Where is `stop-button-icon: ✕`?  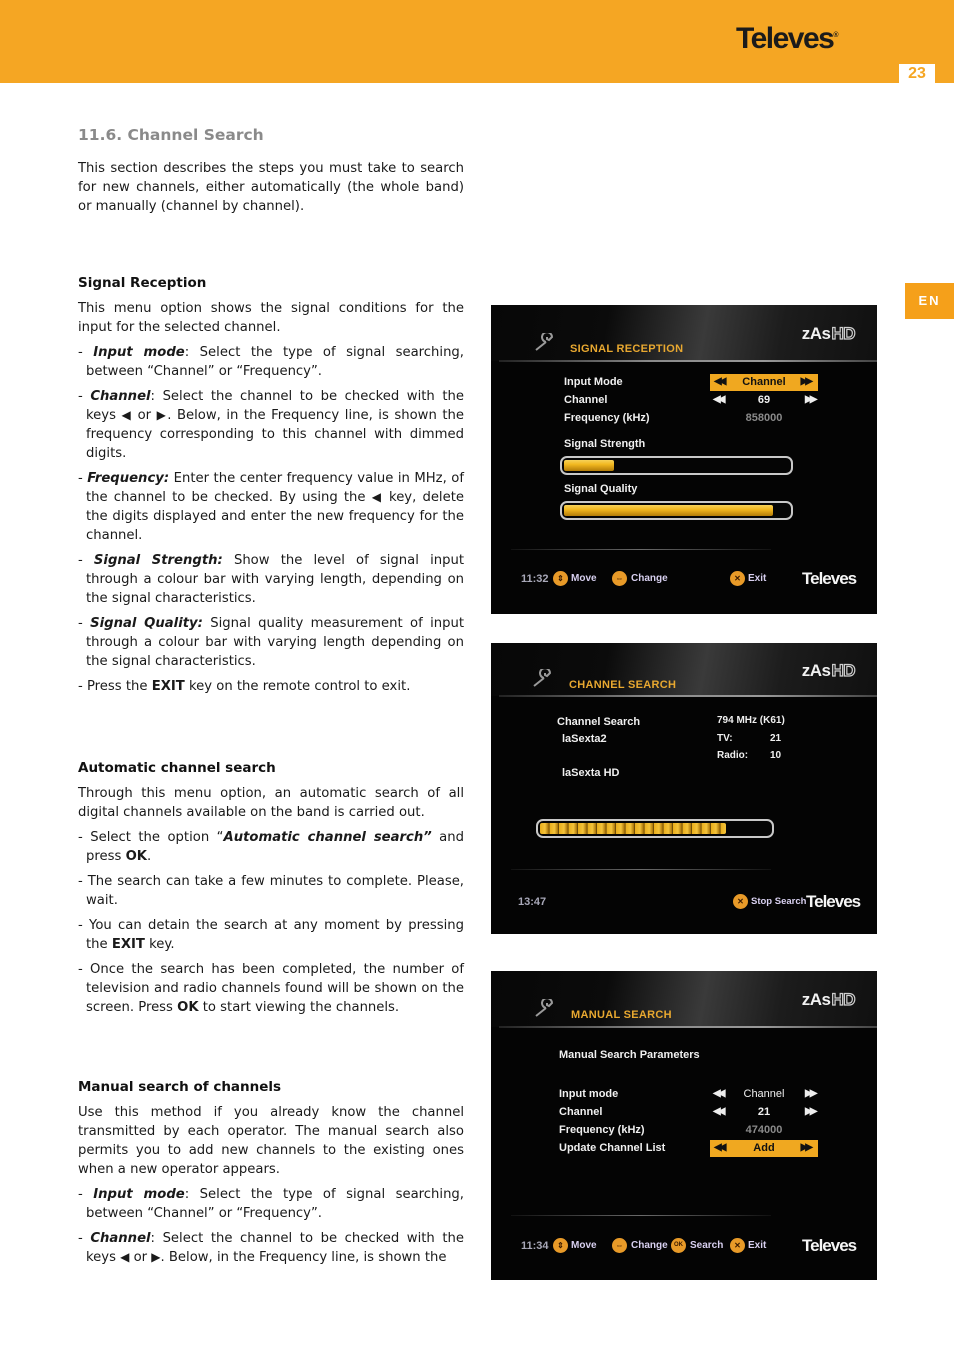 stop-button-icon: ✕ is located at coordinates (740, 901).